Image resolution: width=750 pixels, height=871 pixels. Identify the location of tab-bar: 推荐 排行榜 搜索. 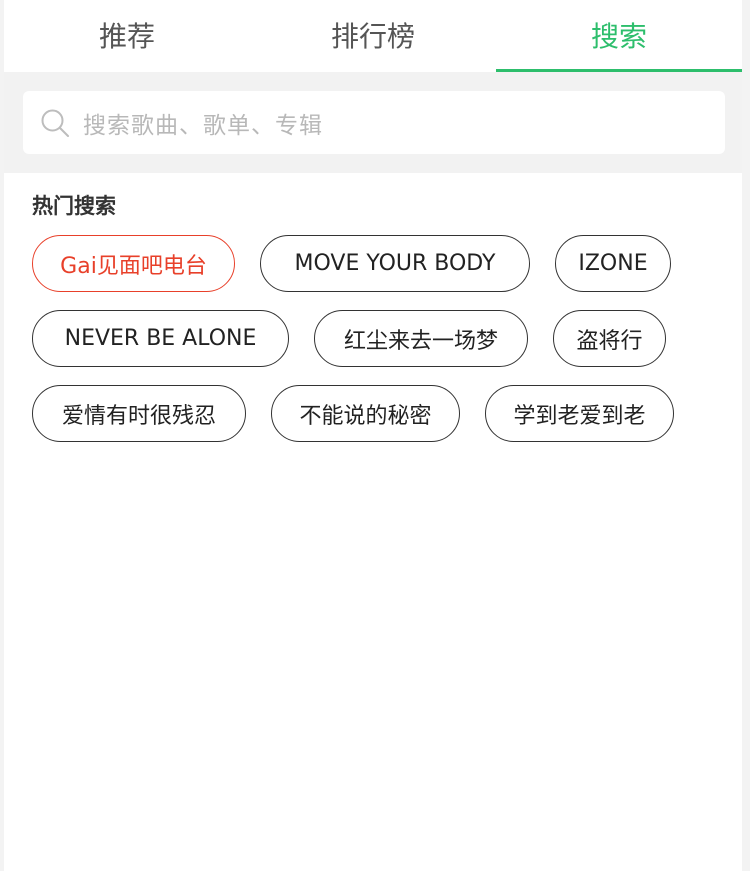
(373, 36).